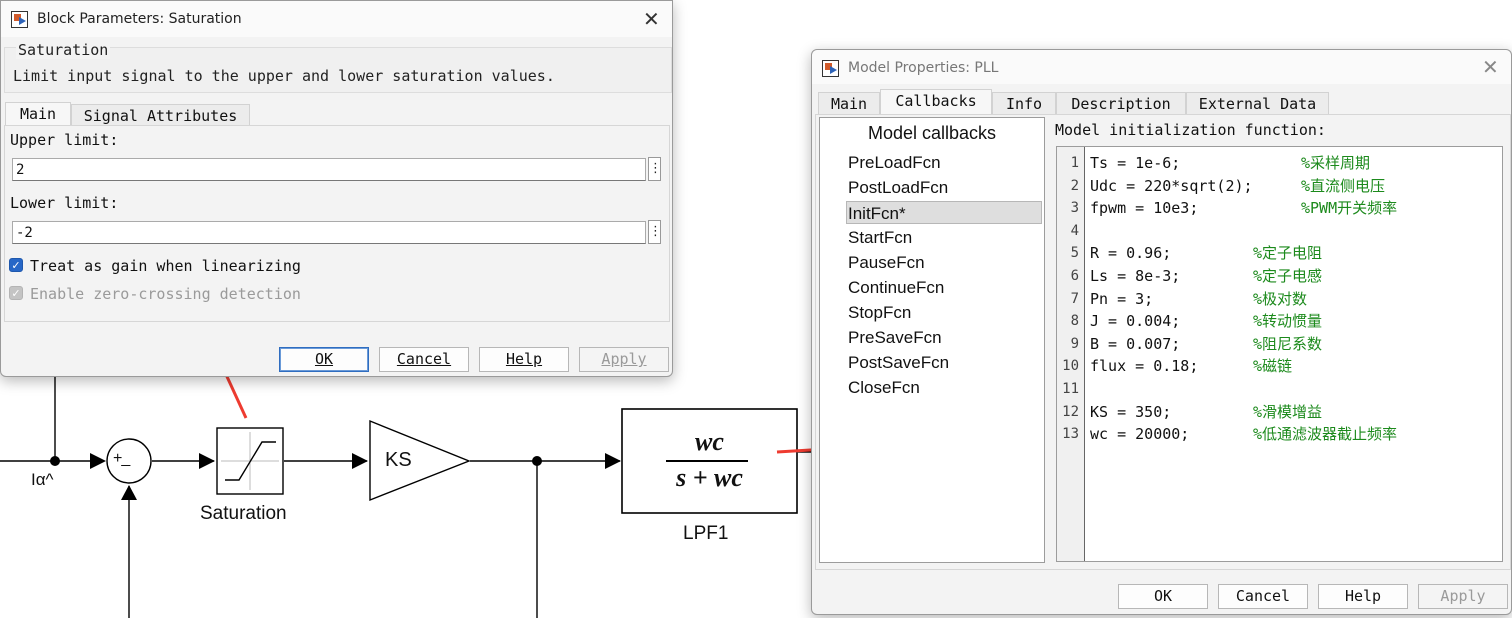  Describe the element at coordinates (655, 169) in the screenshot. I see `upper-limit-menu-icon: ⋮` at that location.